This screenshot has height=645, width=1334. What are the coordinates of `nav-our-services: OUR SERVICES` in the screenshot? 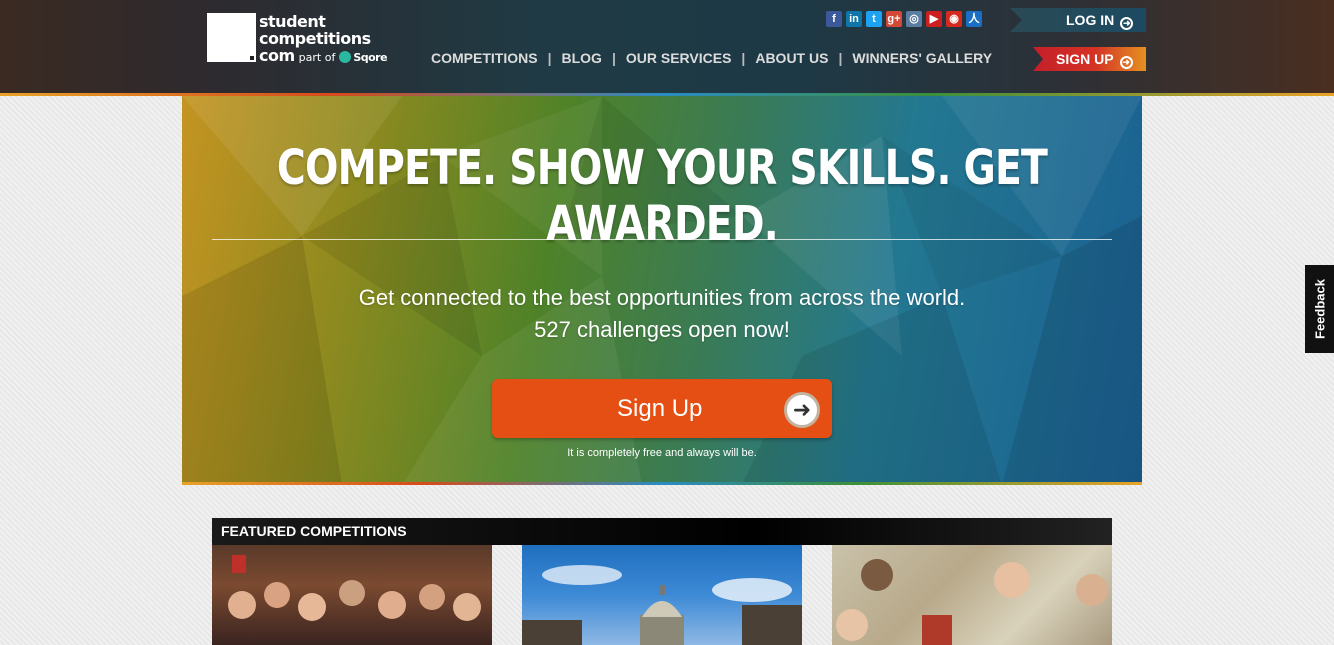 It's located at (679, 58).